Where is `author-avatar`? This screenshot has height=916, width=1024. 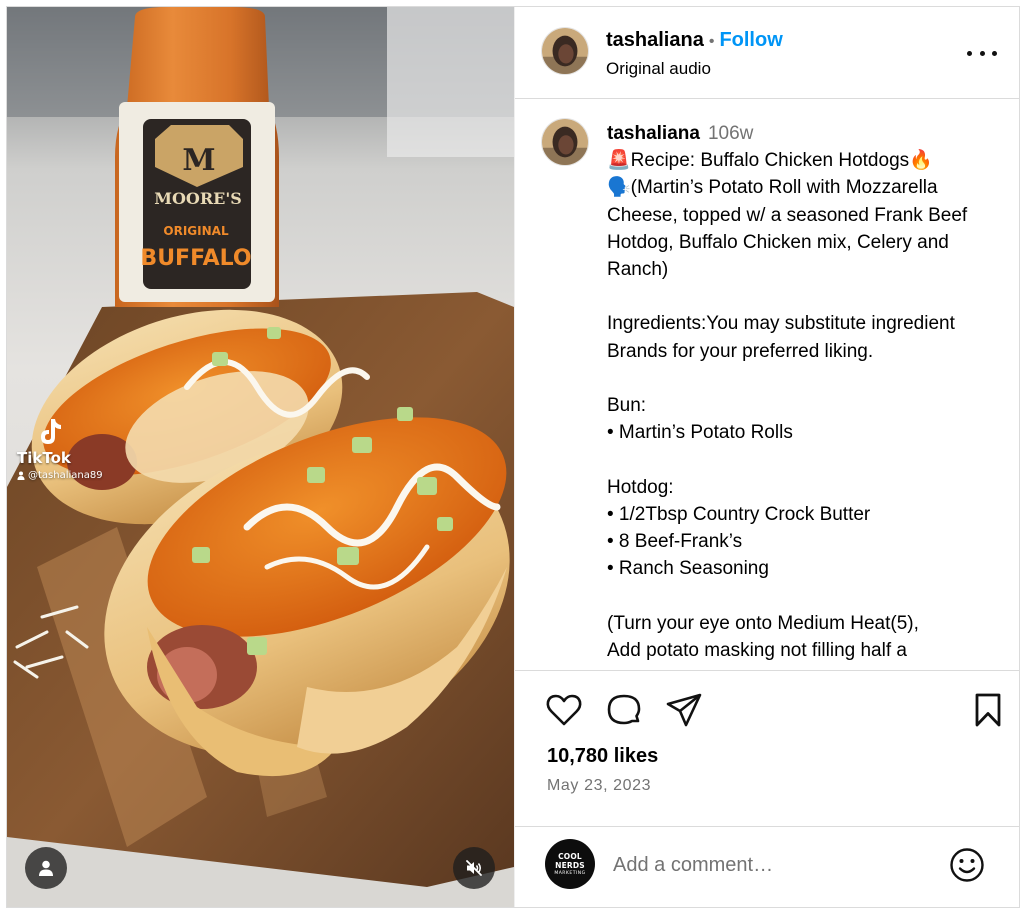
author-avatar is located at coordinates (565, 51).